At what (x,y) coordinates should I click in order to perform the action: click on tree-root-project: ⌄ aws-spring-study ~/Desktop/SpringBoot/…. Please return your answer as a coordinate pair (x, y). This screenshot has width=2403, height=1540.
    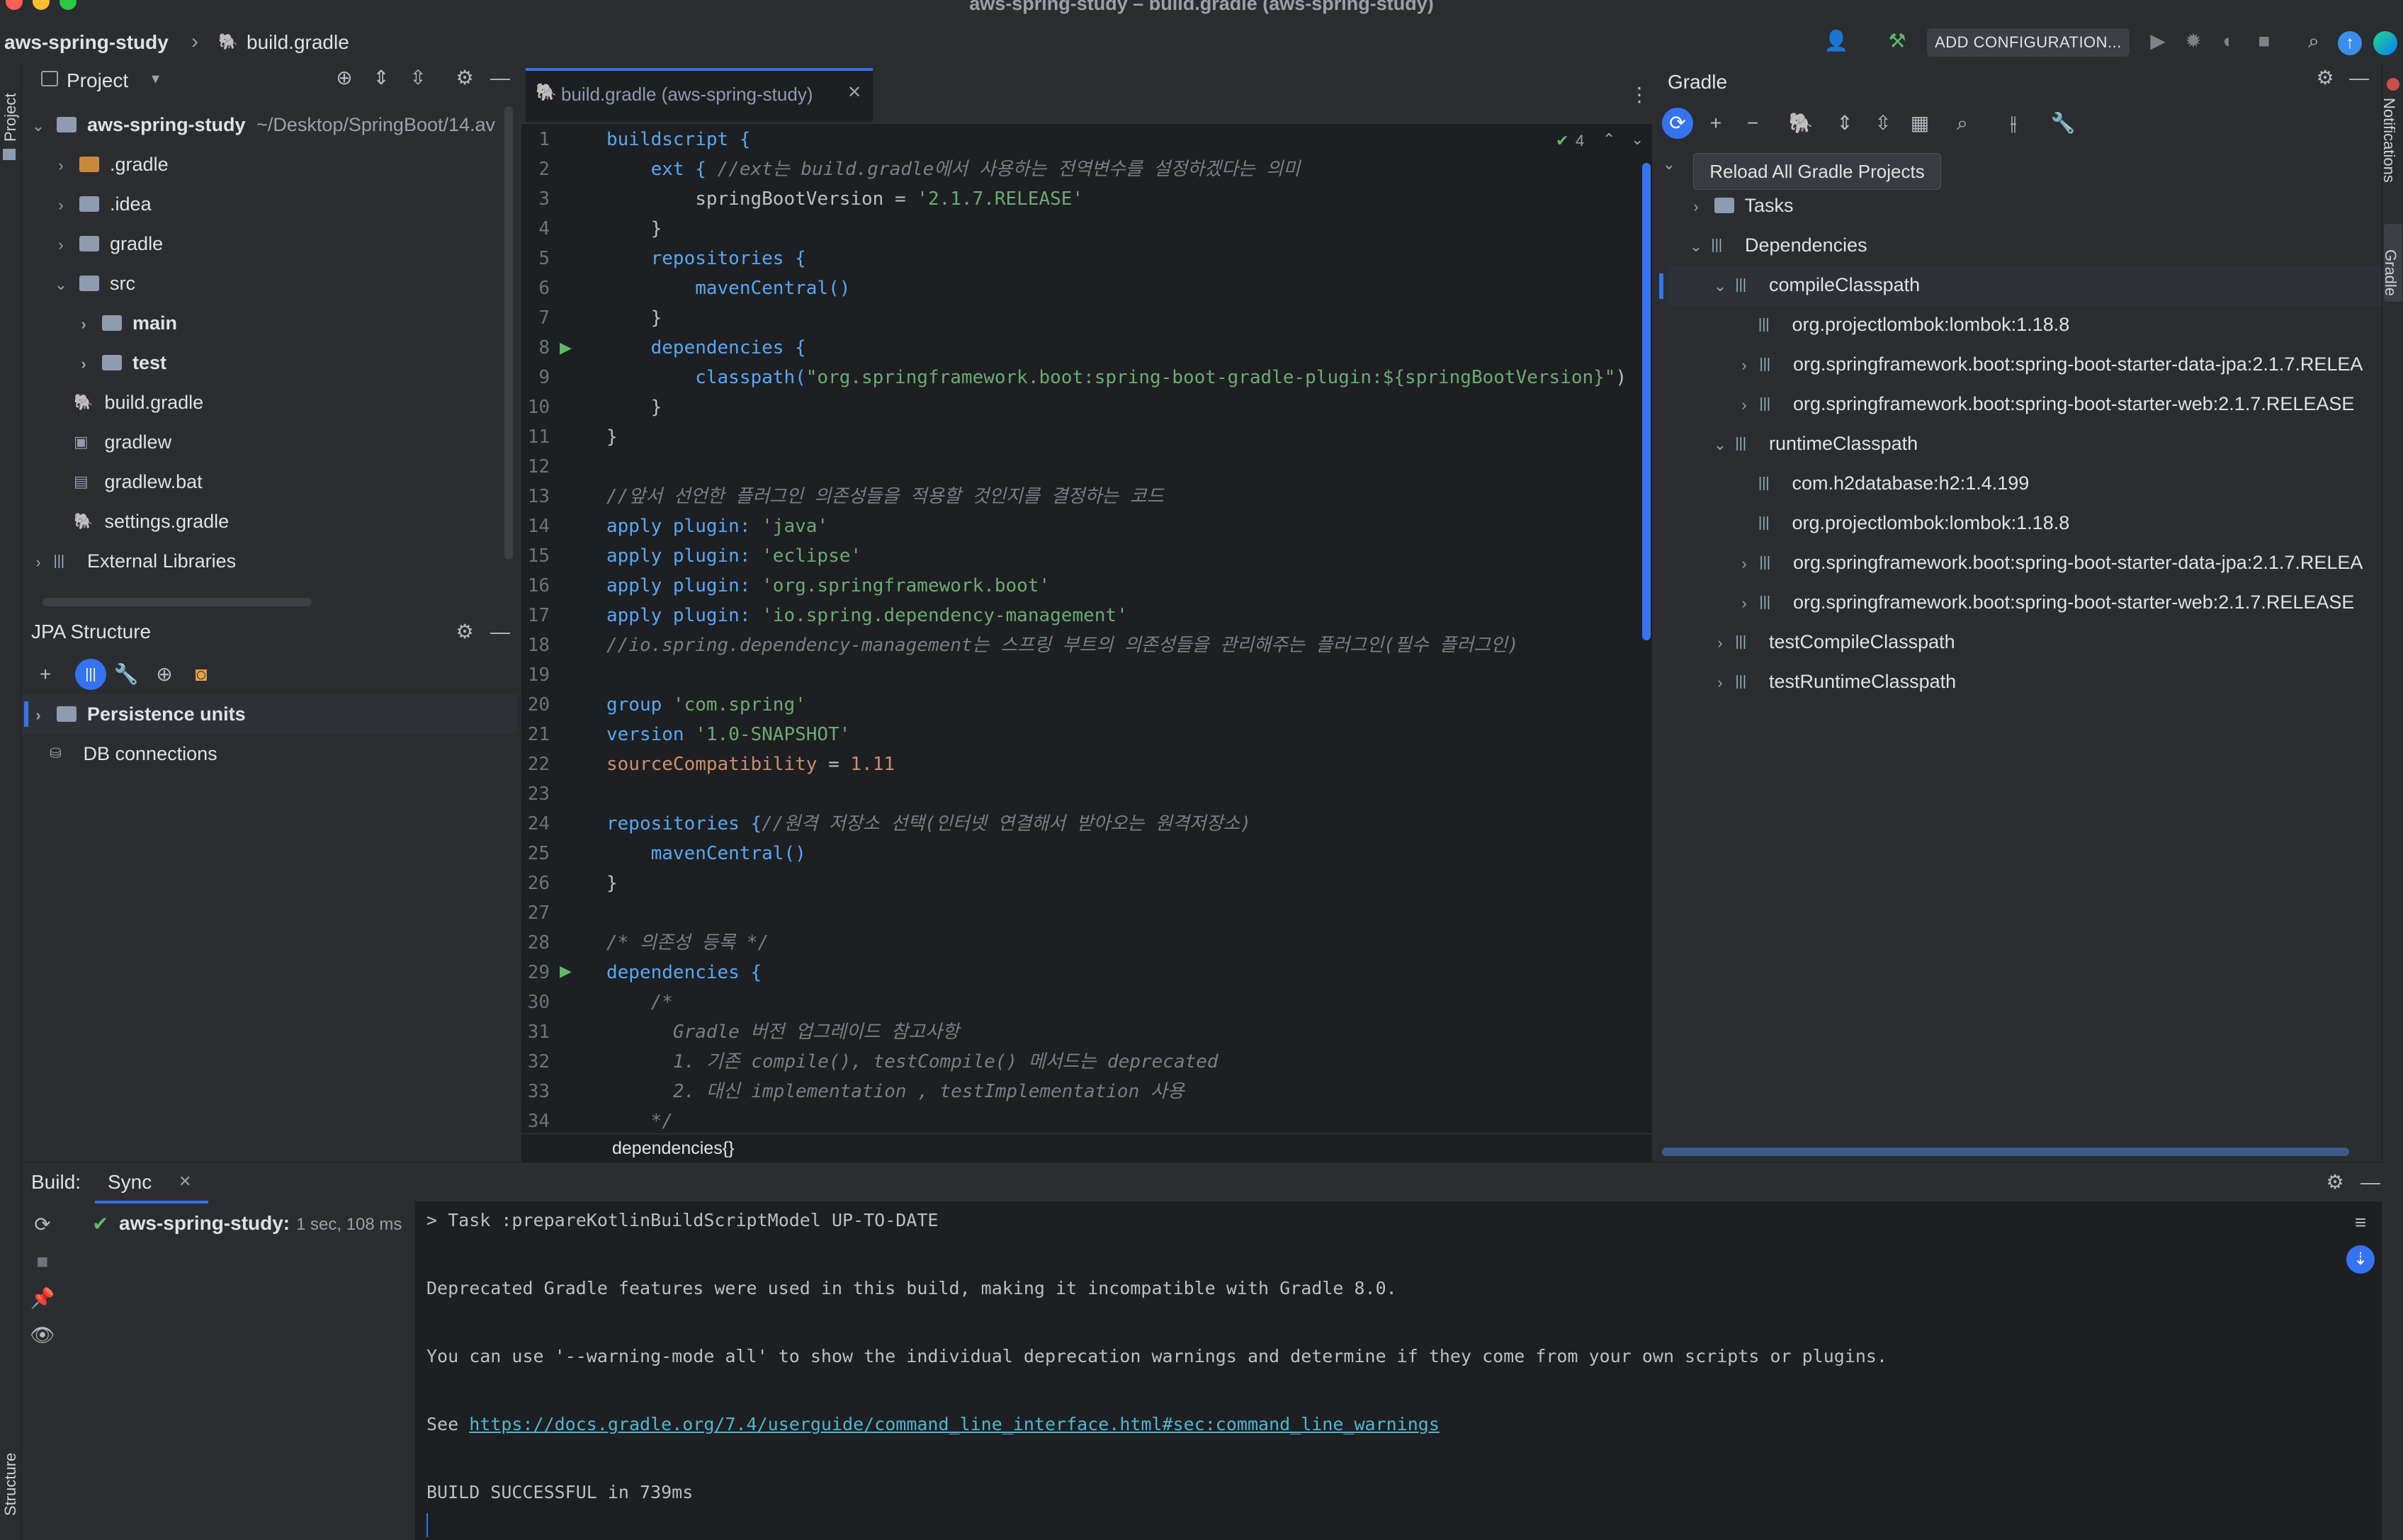
    Looking at the image, I should click on (261, 125).